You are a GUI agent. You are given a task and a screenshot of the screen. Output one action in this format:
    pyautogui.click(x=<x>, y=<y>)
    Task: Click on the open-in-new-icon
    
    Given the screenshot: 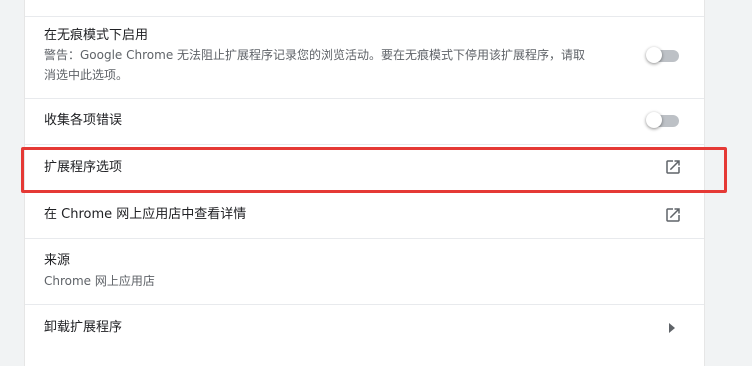 What is the action you would take?
    pyautogui.click(x=673, y=215)
    